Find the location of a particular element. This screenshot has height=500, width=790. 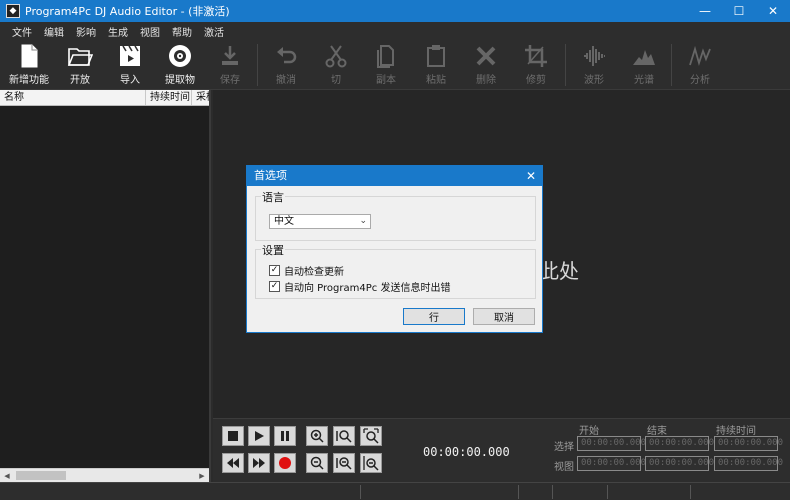

rewind-button is located at coordinates (233, 463).